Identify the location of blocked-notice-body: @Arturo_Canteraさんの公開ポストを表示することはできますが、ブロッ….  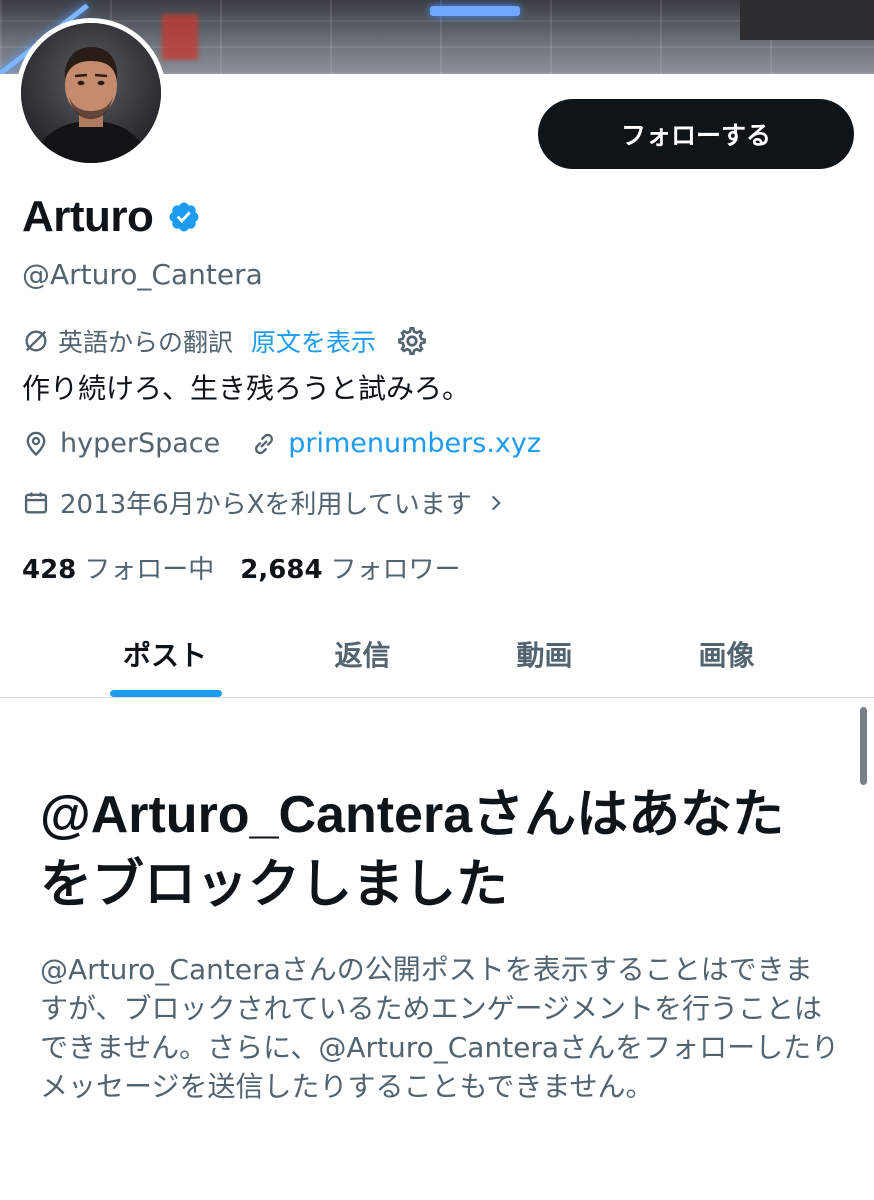
(440, 1028).